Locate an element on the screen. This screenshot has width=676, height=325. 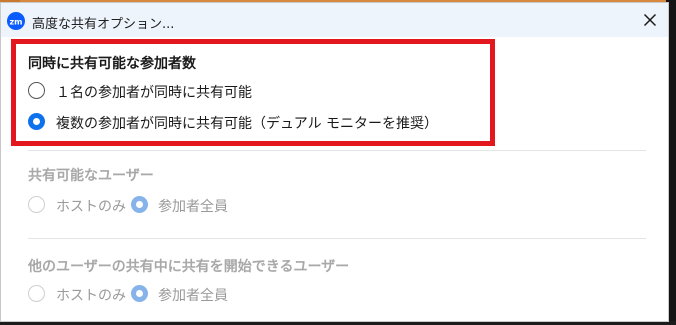
app-icon-text: zm is located at coordinates (16, 22).